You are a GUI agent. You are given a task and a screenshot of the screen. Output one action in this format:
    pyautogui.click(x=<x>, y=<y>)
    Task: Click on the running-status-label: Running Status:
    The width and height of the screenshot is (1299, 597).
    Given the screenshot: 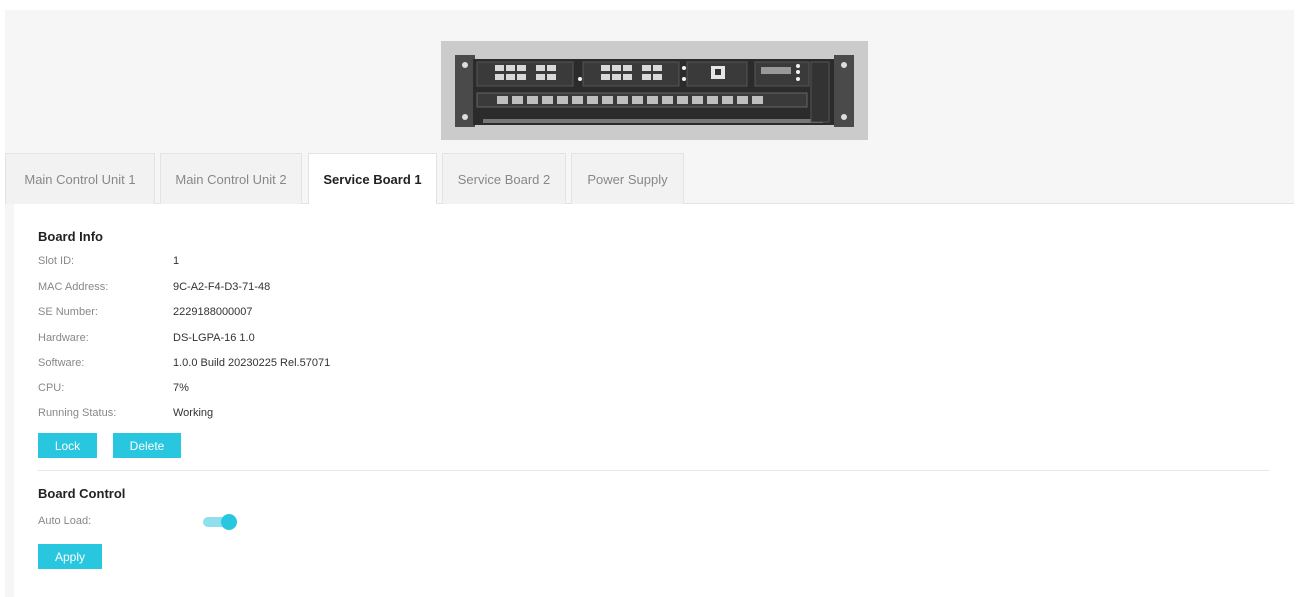 What is the action you would take?
    pyautogui.click(x=77, y=413)
    